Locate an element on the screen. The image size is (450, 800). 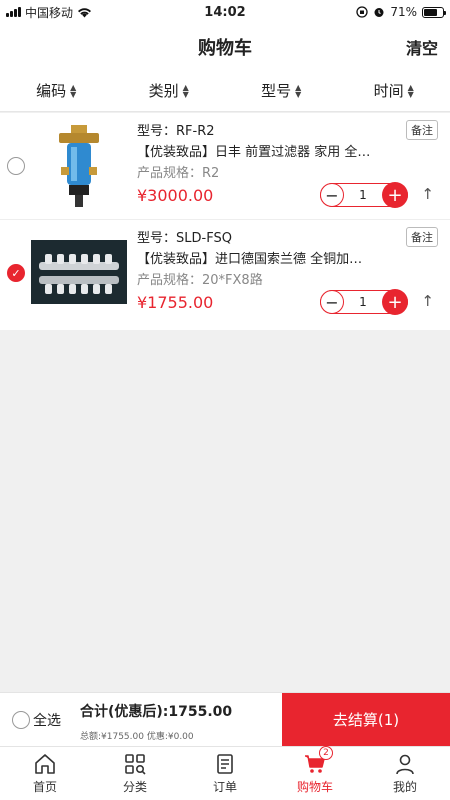
tab-label: 订单 is located at coordinates (224, 787).